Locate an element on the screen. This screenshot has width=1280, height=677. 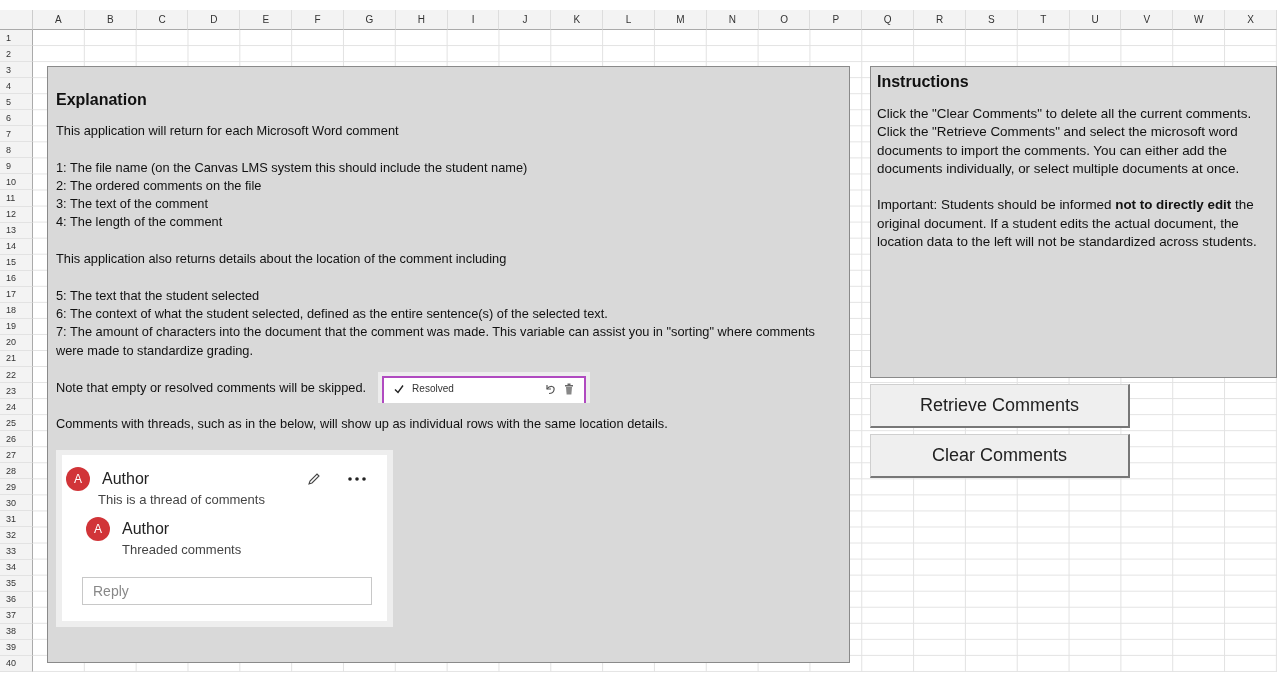
row-header: 29 is located at coordinates (16, 487).